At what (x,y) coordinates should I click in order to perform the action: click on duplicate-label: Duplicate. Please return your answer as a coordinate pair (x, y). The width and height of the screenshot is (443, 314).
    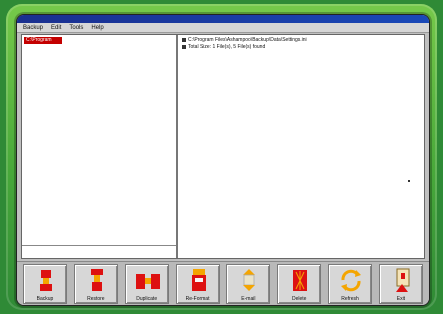
    Looking at the image, I should click on (147, 299).